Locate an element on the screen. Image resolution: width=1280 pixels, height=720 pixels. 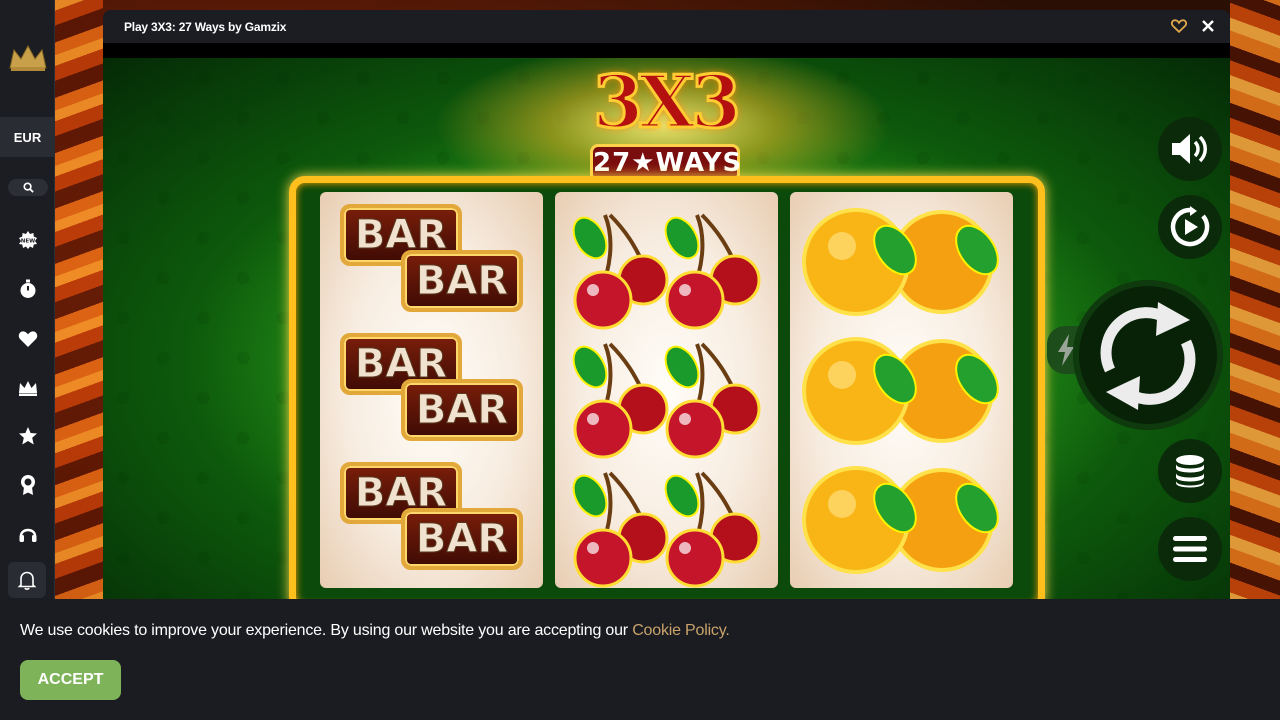
close-icon is located at coordinates (1208, 26).